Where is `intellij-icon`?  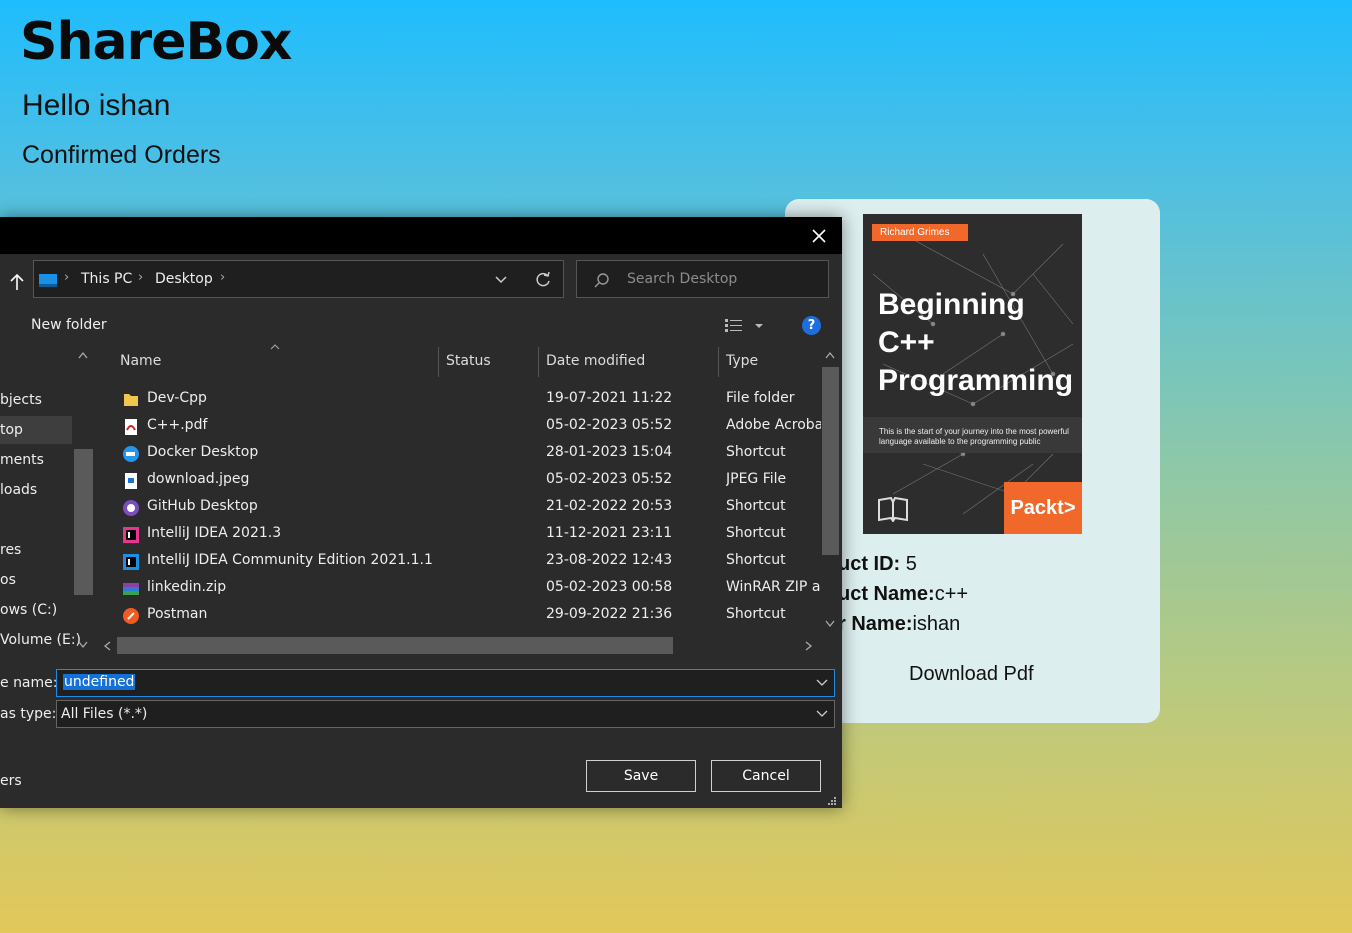
intellij-icon is located at coordinates (131, 535).